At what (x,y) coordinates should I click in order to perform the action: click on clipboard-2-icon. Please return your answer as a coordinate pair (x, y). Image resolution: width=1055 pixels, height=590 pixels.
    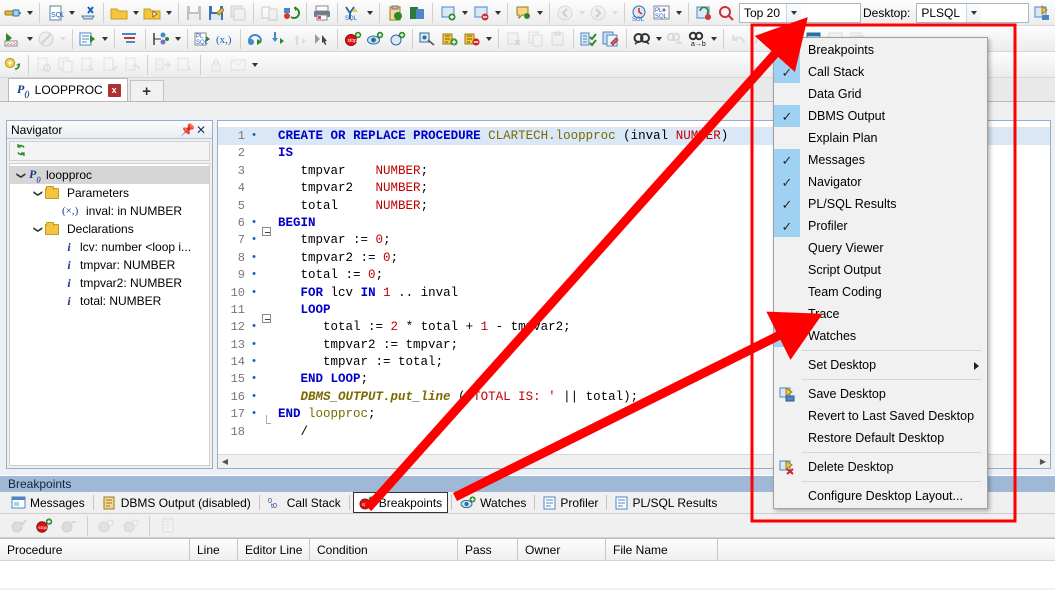
    Looking at the image, I should click on (417, 13).